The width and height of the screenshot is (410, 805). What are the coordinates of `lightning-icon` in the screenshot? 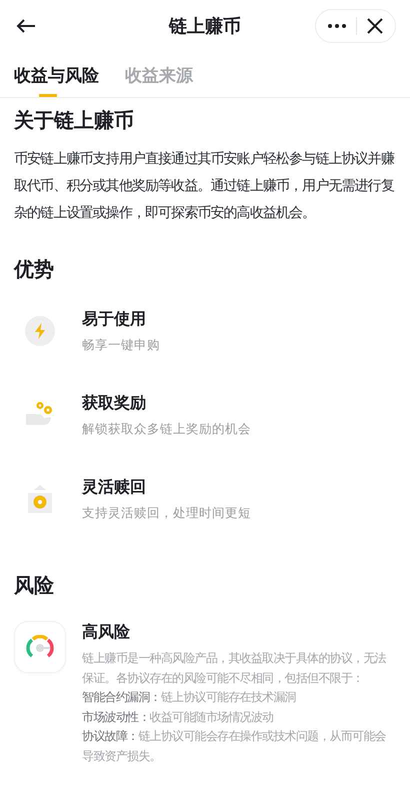 It's located at (40, 331).